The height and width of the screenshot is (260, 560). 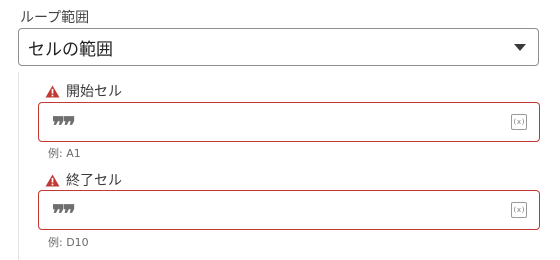 I want to click on start-cell-label-row: 開始セル, so click(x=83, y=91).